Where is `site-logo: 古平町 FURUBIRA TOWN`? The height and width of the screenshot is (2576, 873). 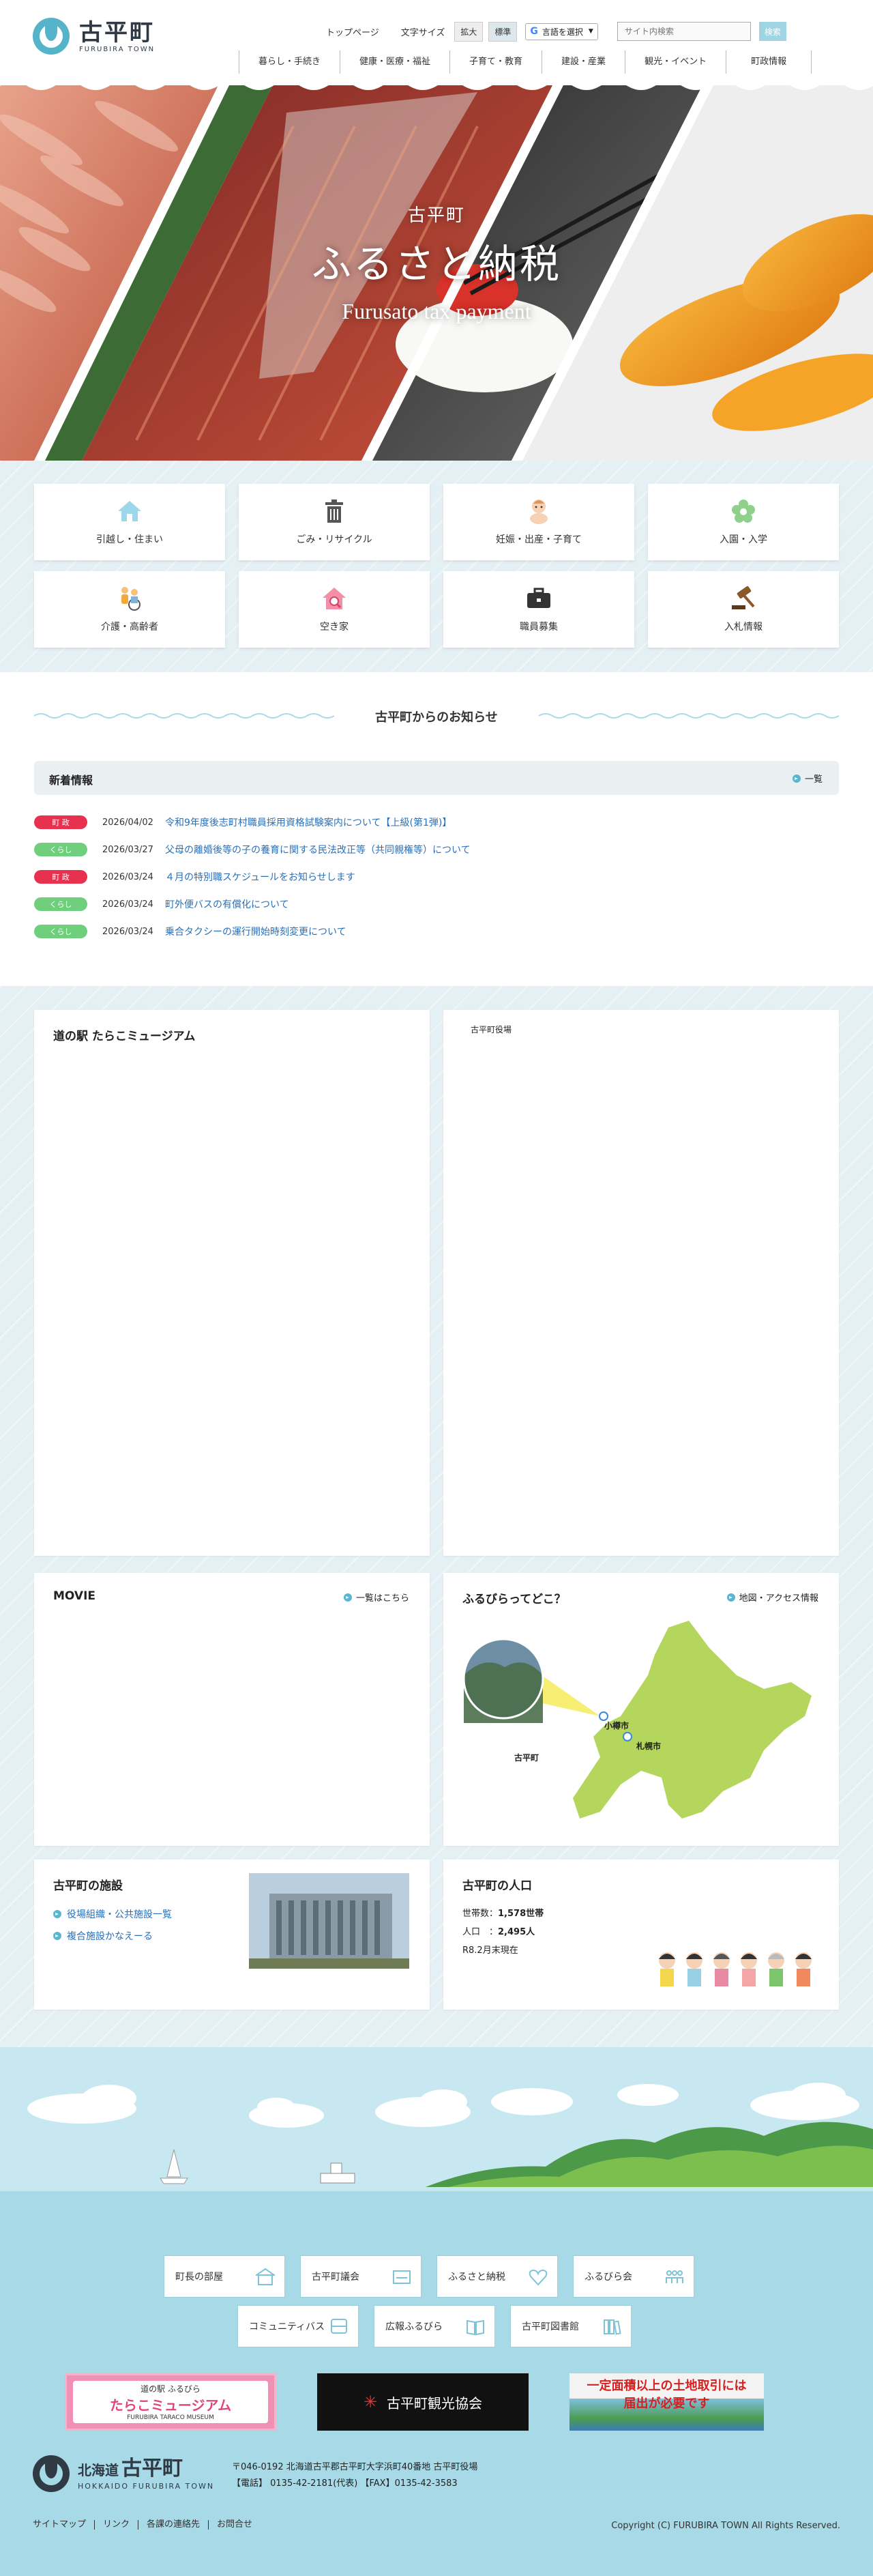
site-logo: 古平町 FURUBIRA TOWN is located at coordinates (94, 36).